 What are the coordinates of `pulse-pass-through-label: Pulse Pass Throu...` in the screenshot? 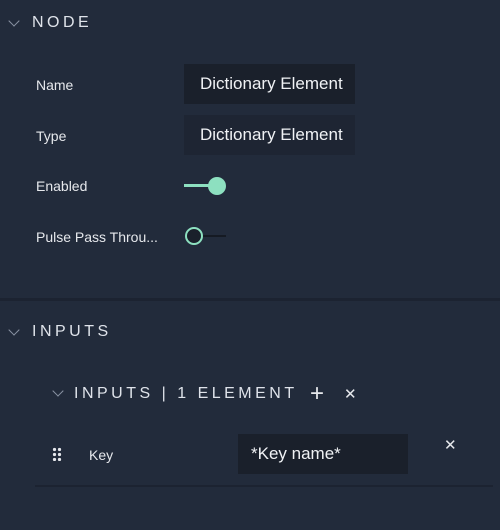 It's located at (97, 237).